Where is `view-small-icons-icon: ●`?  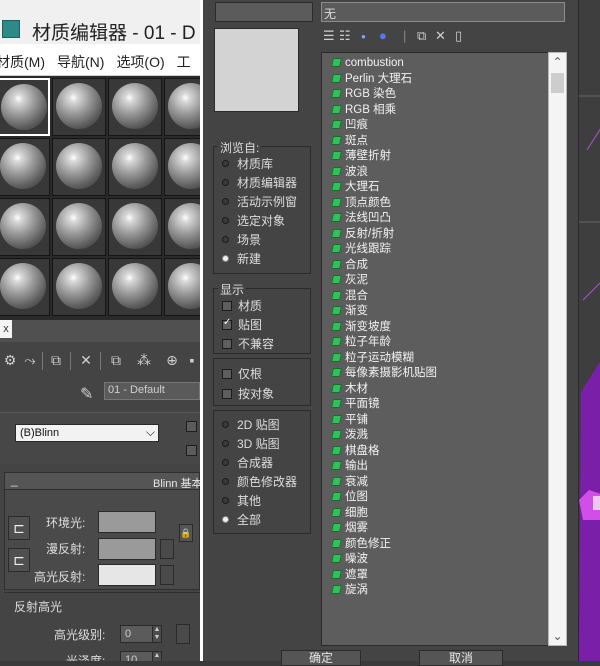
view-small-icons-icon: ● is located at coordinates (363, 36).